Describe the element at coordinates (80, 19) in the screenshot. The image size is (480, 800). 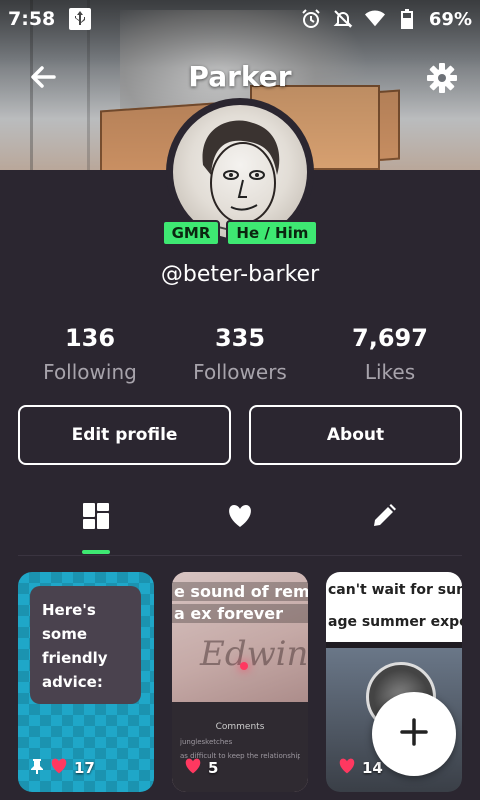
I see `usb-icon` at that location.